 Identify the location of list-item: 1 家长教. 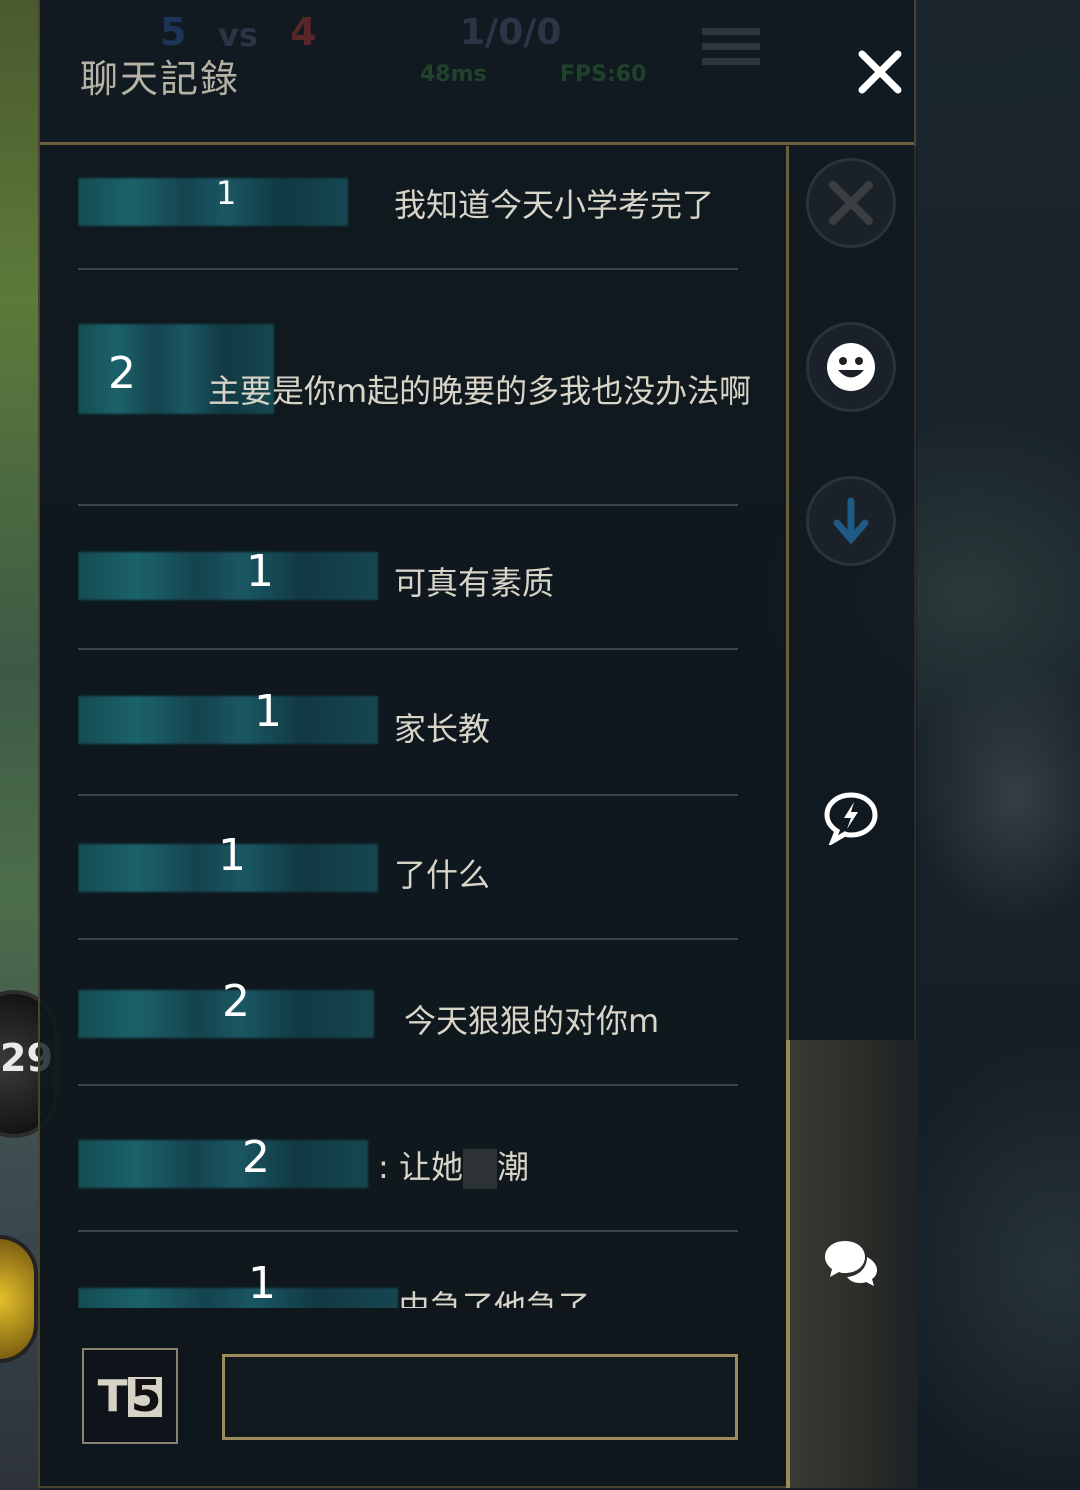
(428, 738).